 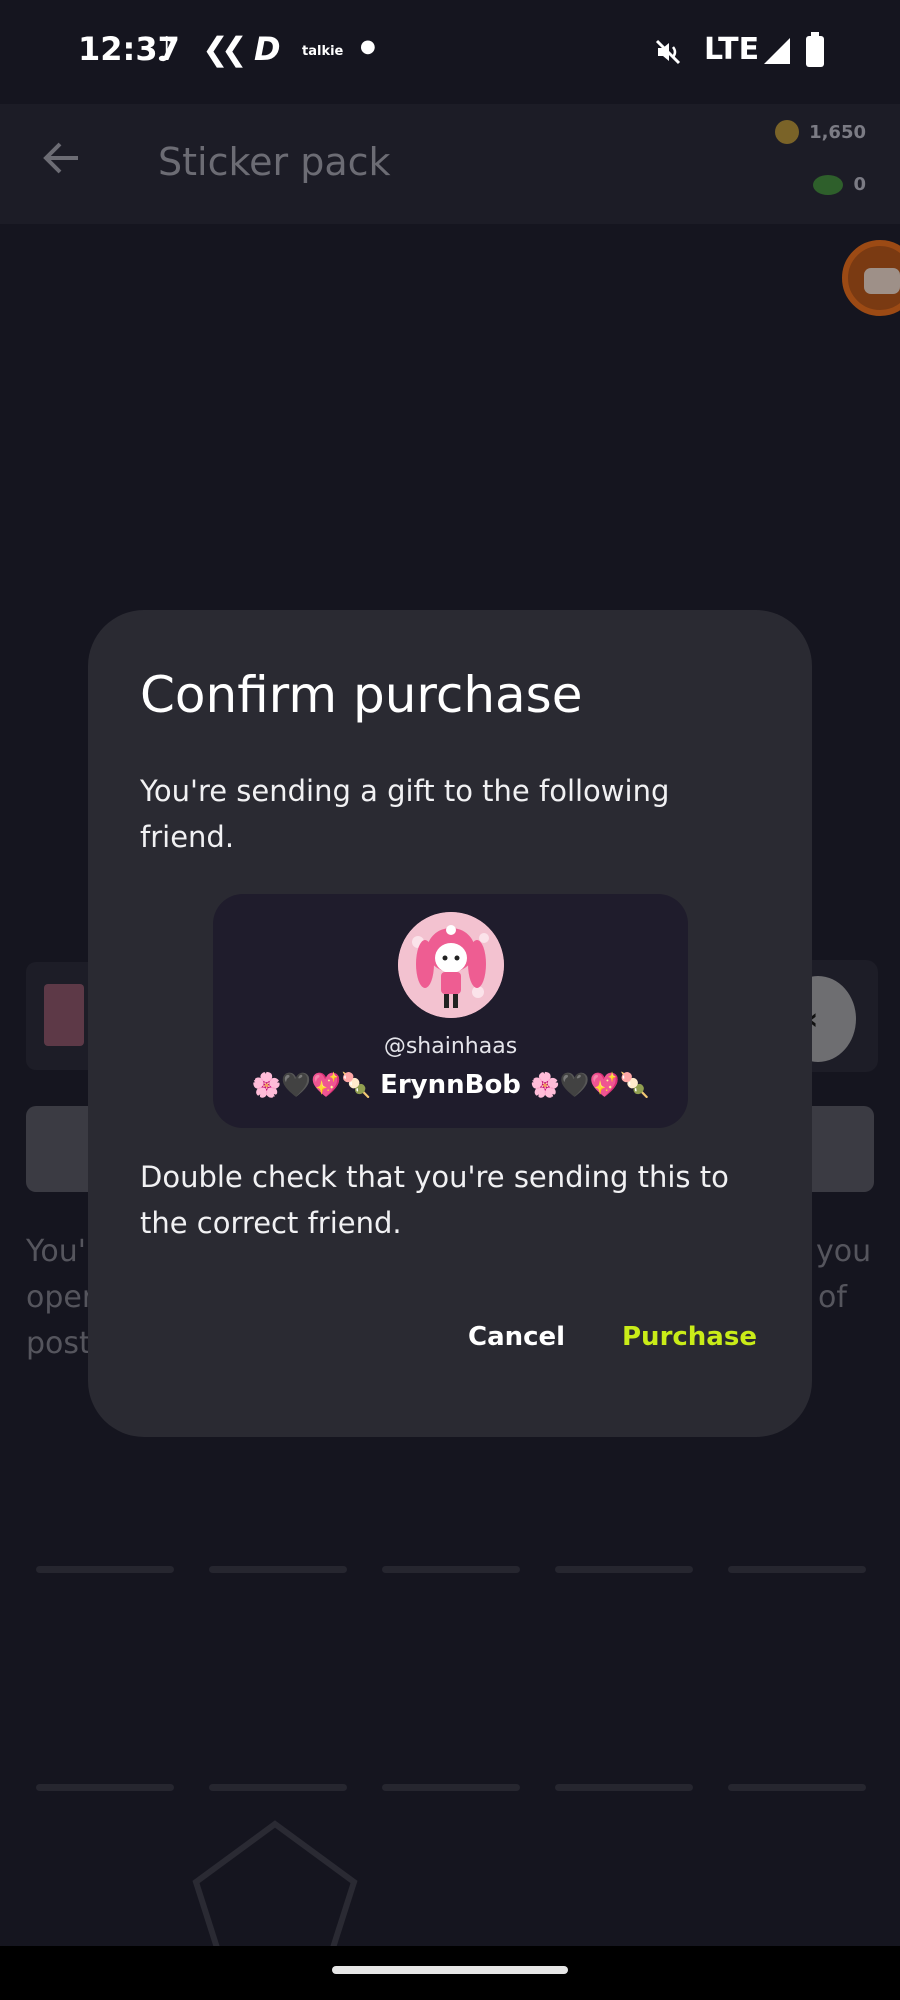 What do you see at coordinates (450, 164) in the screenshot?
I see `app-bar: Sticker pack 1,650 0` at bounding box center [450, 164].